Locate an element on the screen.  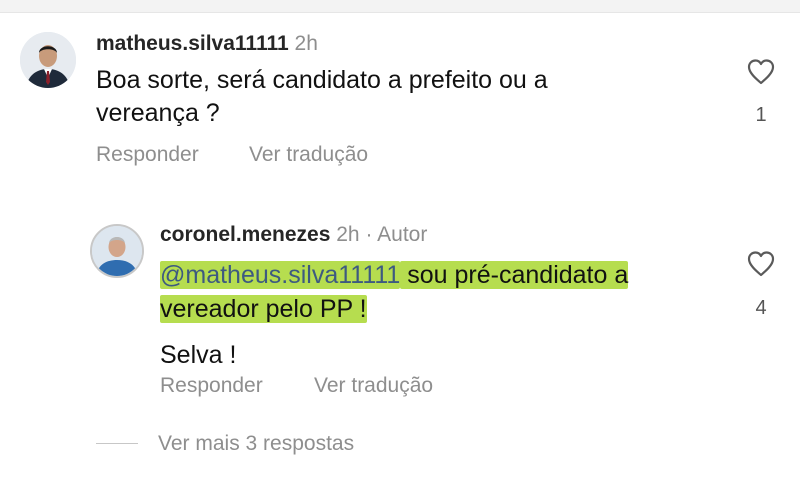
reply-text-line: vereador pelo PP ! is located at coordinates (394, 309).